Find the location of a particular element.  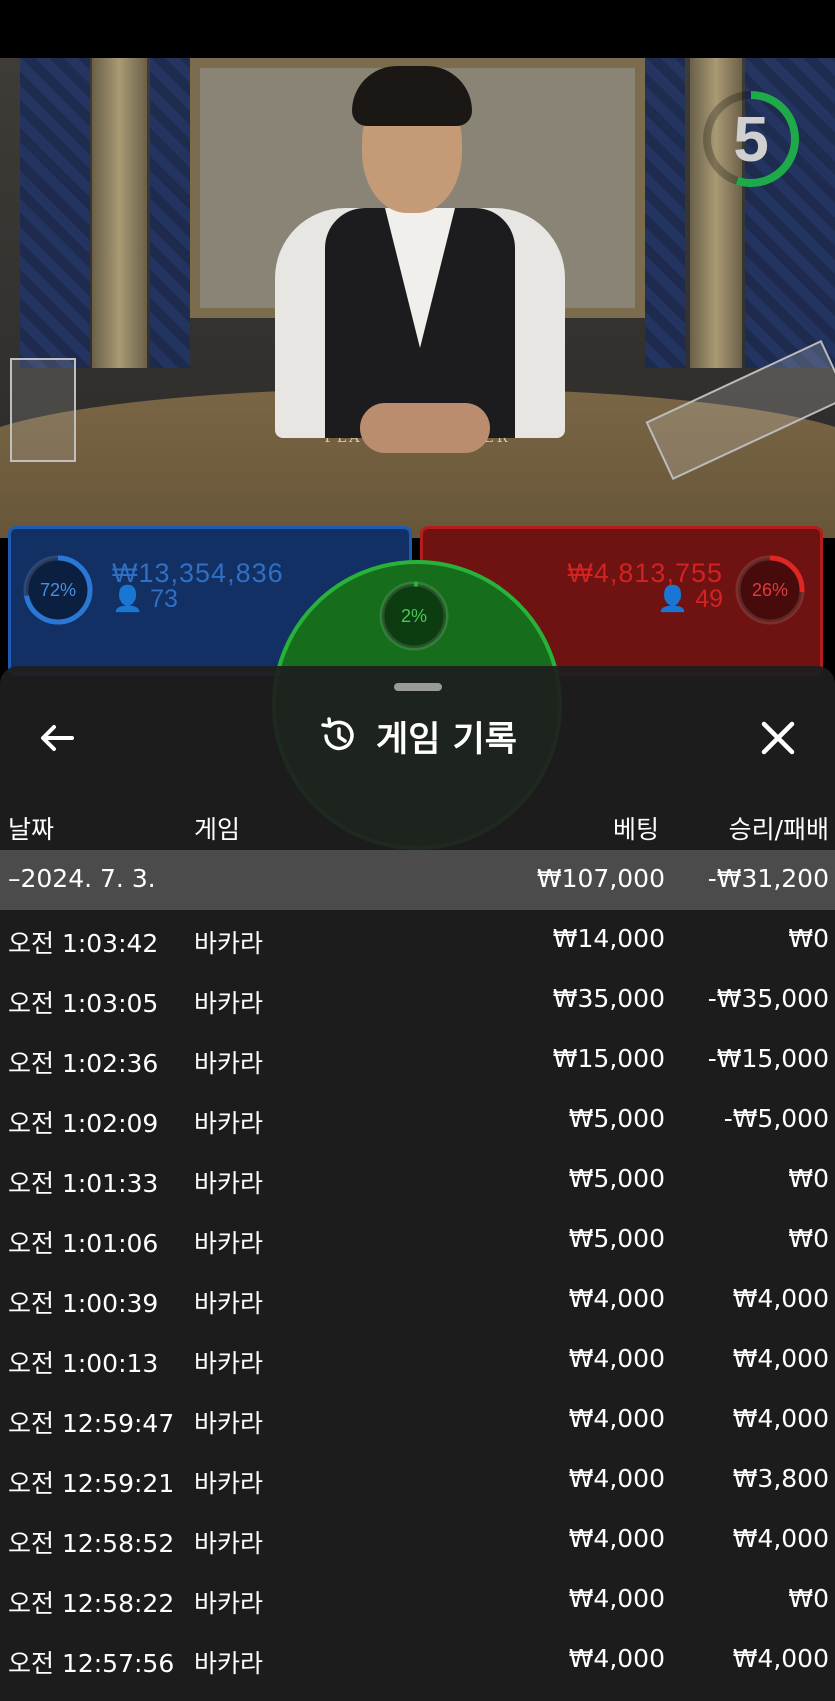

row-time: 오전 12:57:56 is located at coordinates (91, 1663).